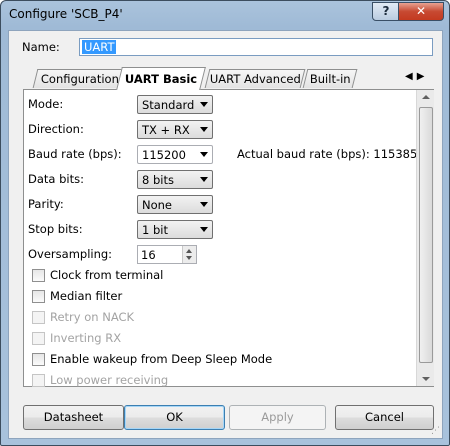 The width and height of the screenshot is (450, 446). I want to click on spin-up-icon, so click(189, 251).